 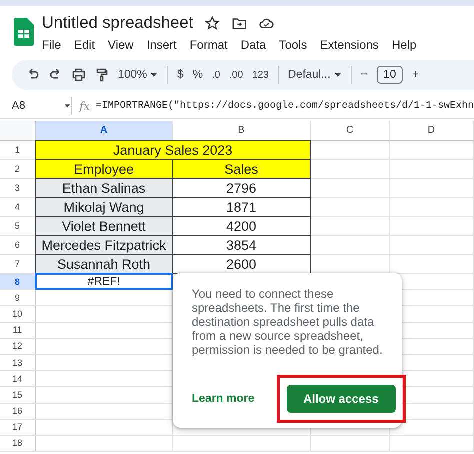 What do you see at coordinates (18, 131) in the screenshot?
I see `select-all-corner` at bounding box center [18, 131].